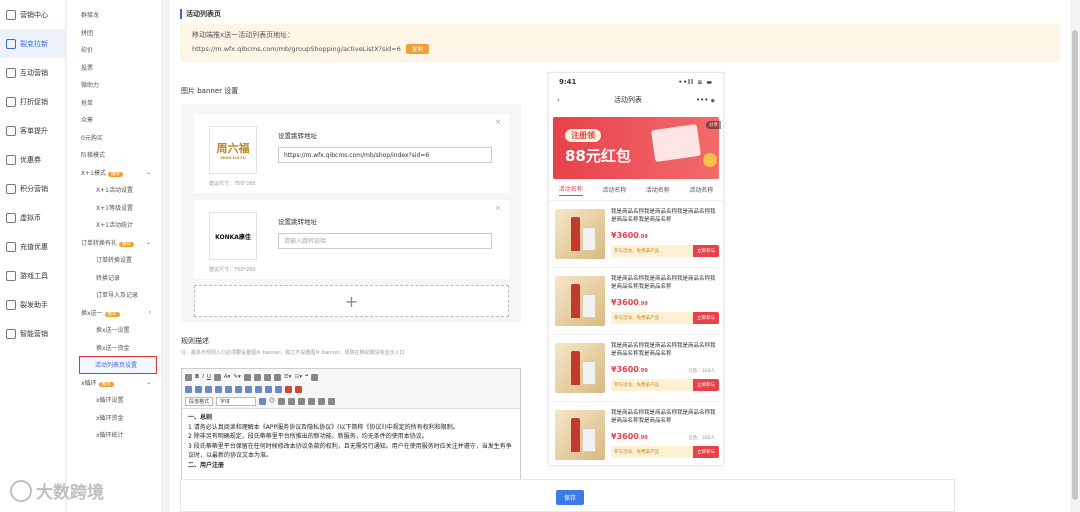 Image resolution: width=1080 pixels, height=512 pixels. What do you see at coordinates (32, 72) in the screenshot?
I see `sidebar-item-interaction: 互动营销` at bounding box center [32, 72].